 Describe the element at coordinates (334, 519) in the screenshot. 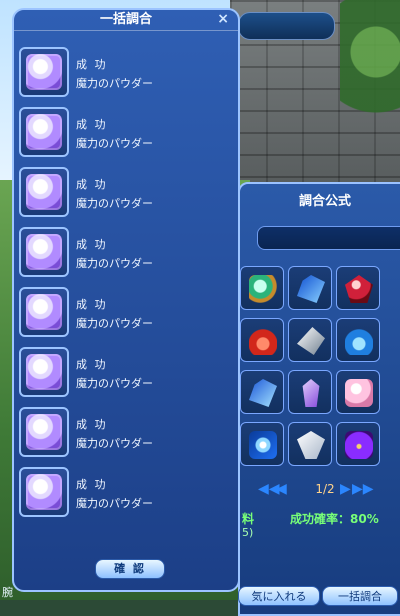

I see `success-rate: 成功確率：80%` at that location.